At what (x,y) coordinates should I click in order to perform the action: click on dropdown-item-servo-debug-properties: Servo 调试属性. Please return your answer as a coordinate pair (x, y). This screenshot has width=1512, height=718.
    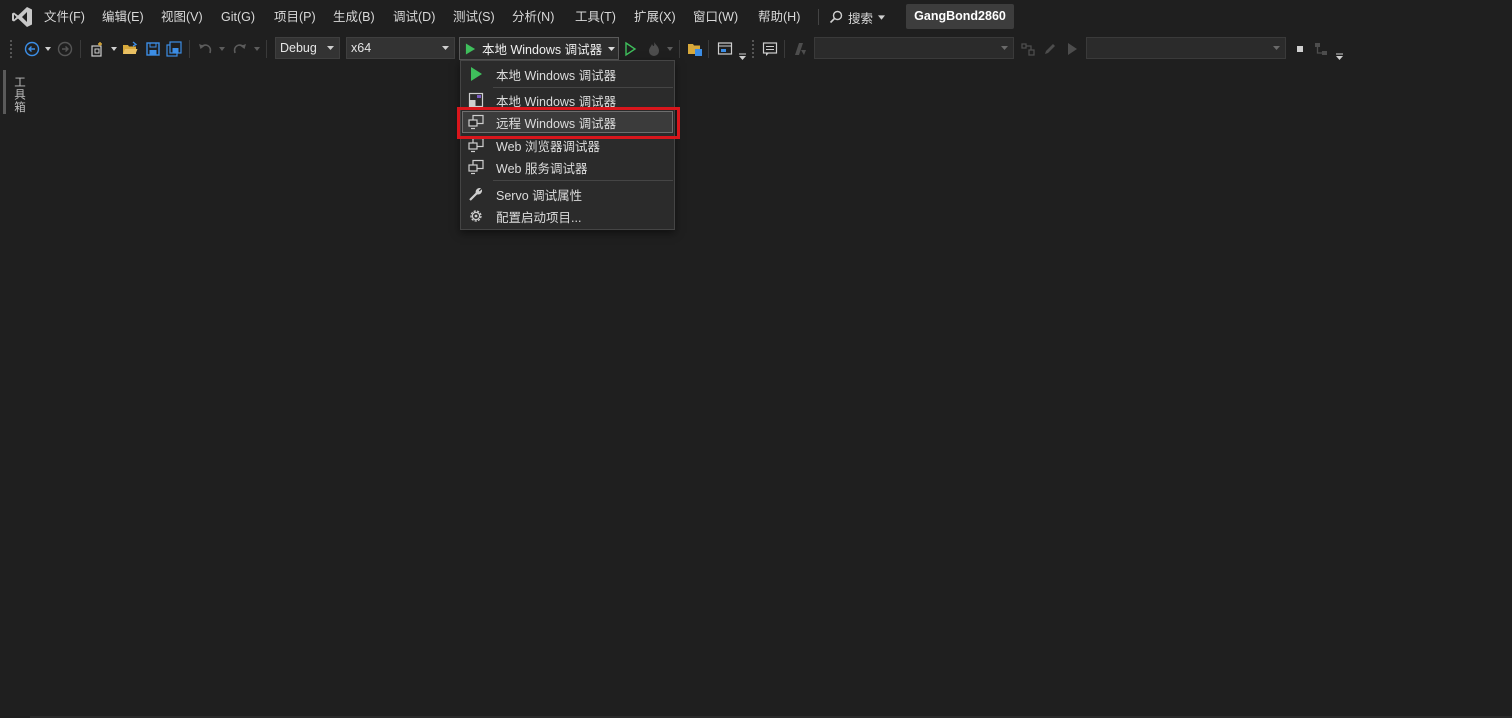
    Looking at the image, I should click on (567, 194).